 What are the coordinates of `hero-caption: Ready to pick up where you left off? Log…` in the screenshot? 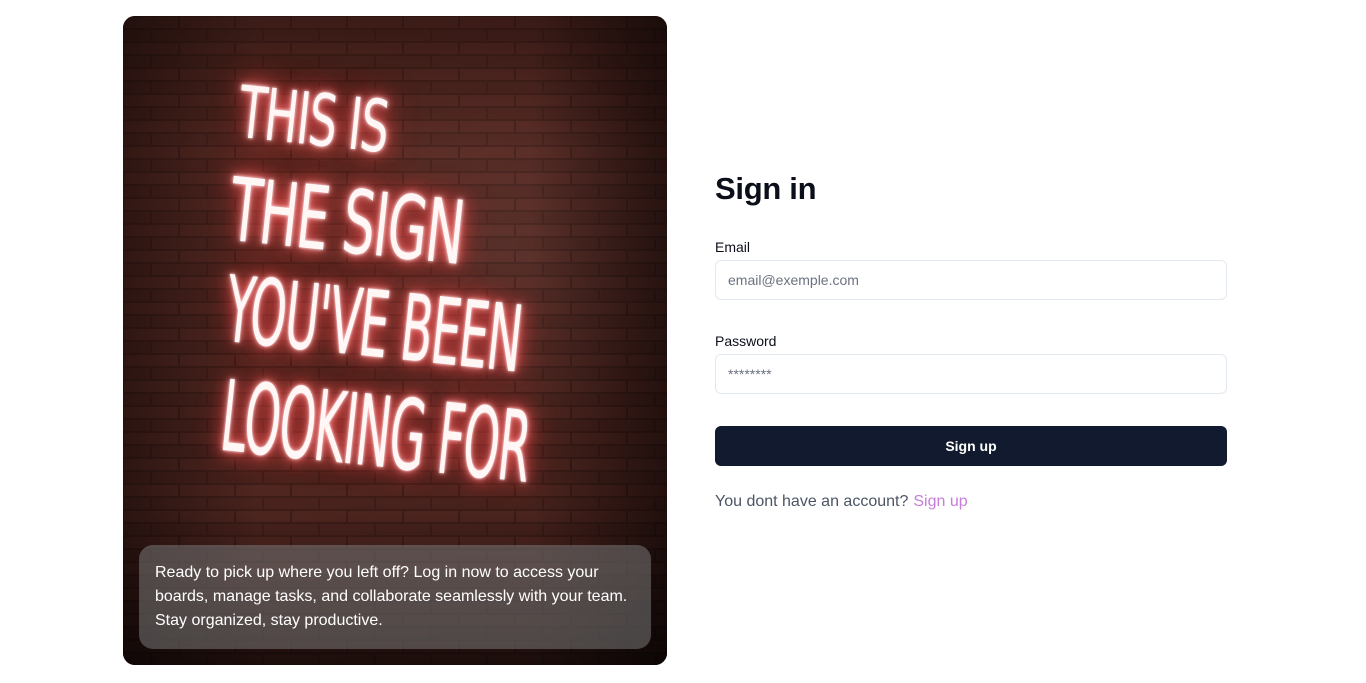 It's located at (395, 597).